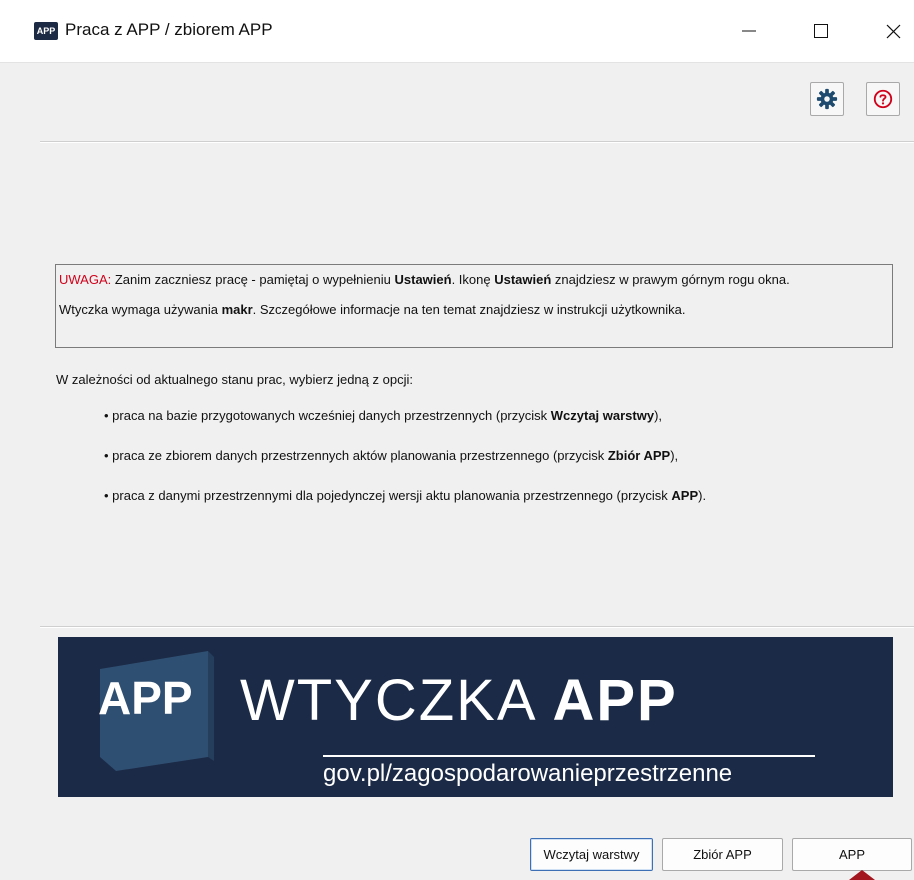 Image resolution: width=914 pixels, height=880 pixels. What do you see at coordinates (477, 142) in the screenshot?
I see `top-divider` at bounding box center [477, 142].